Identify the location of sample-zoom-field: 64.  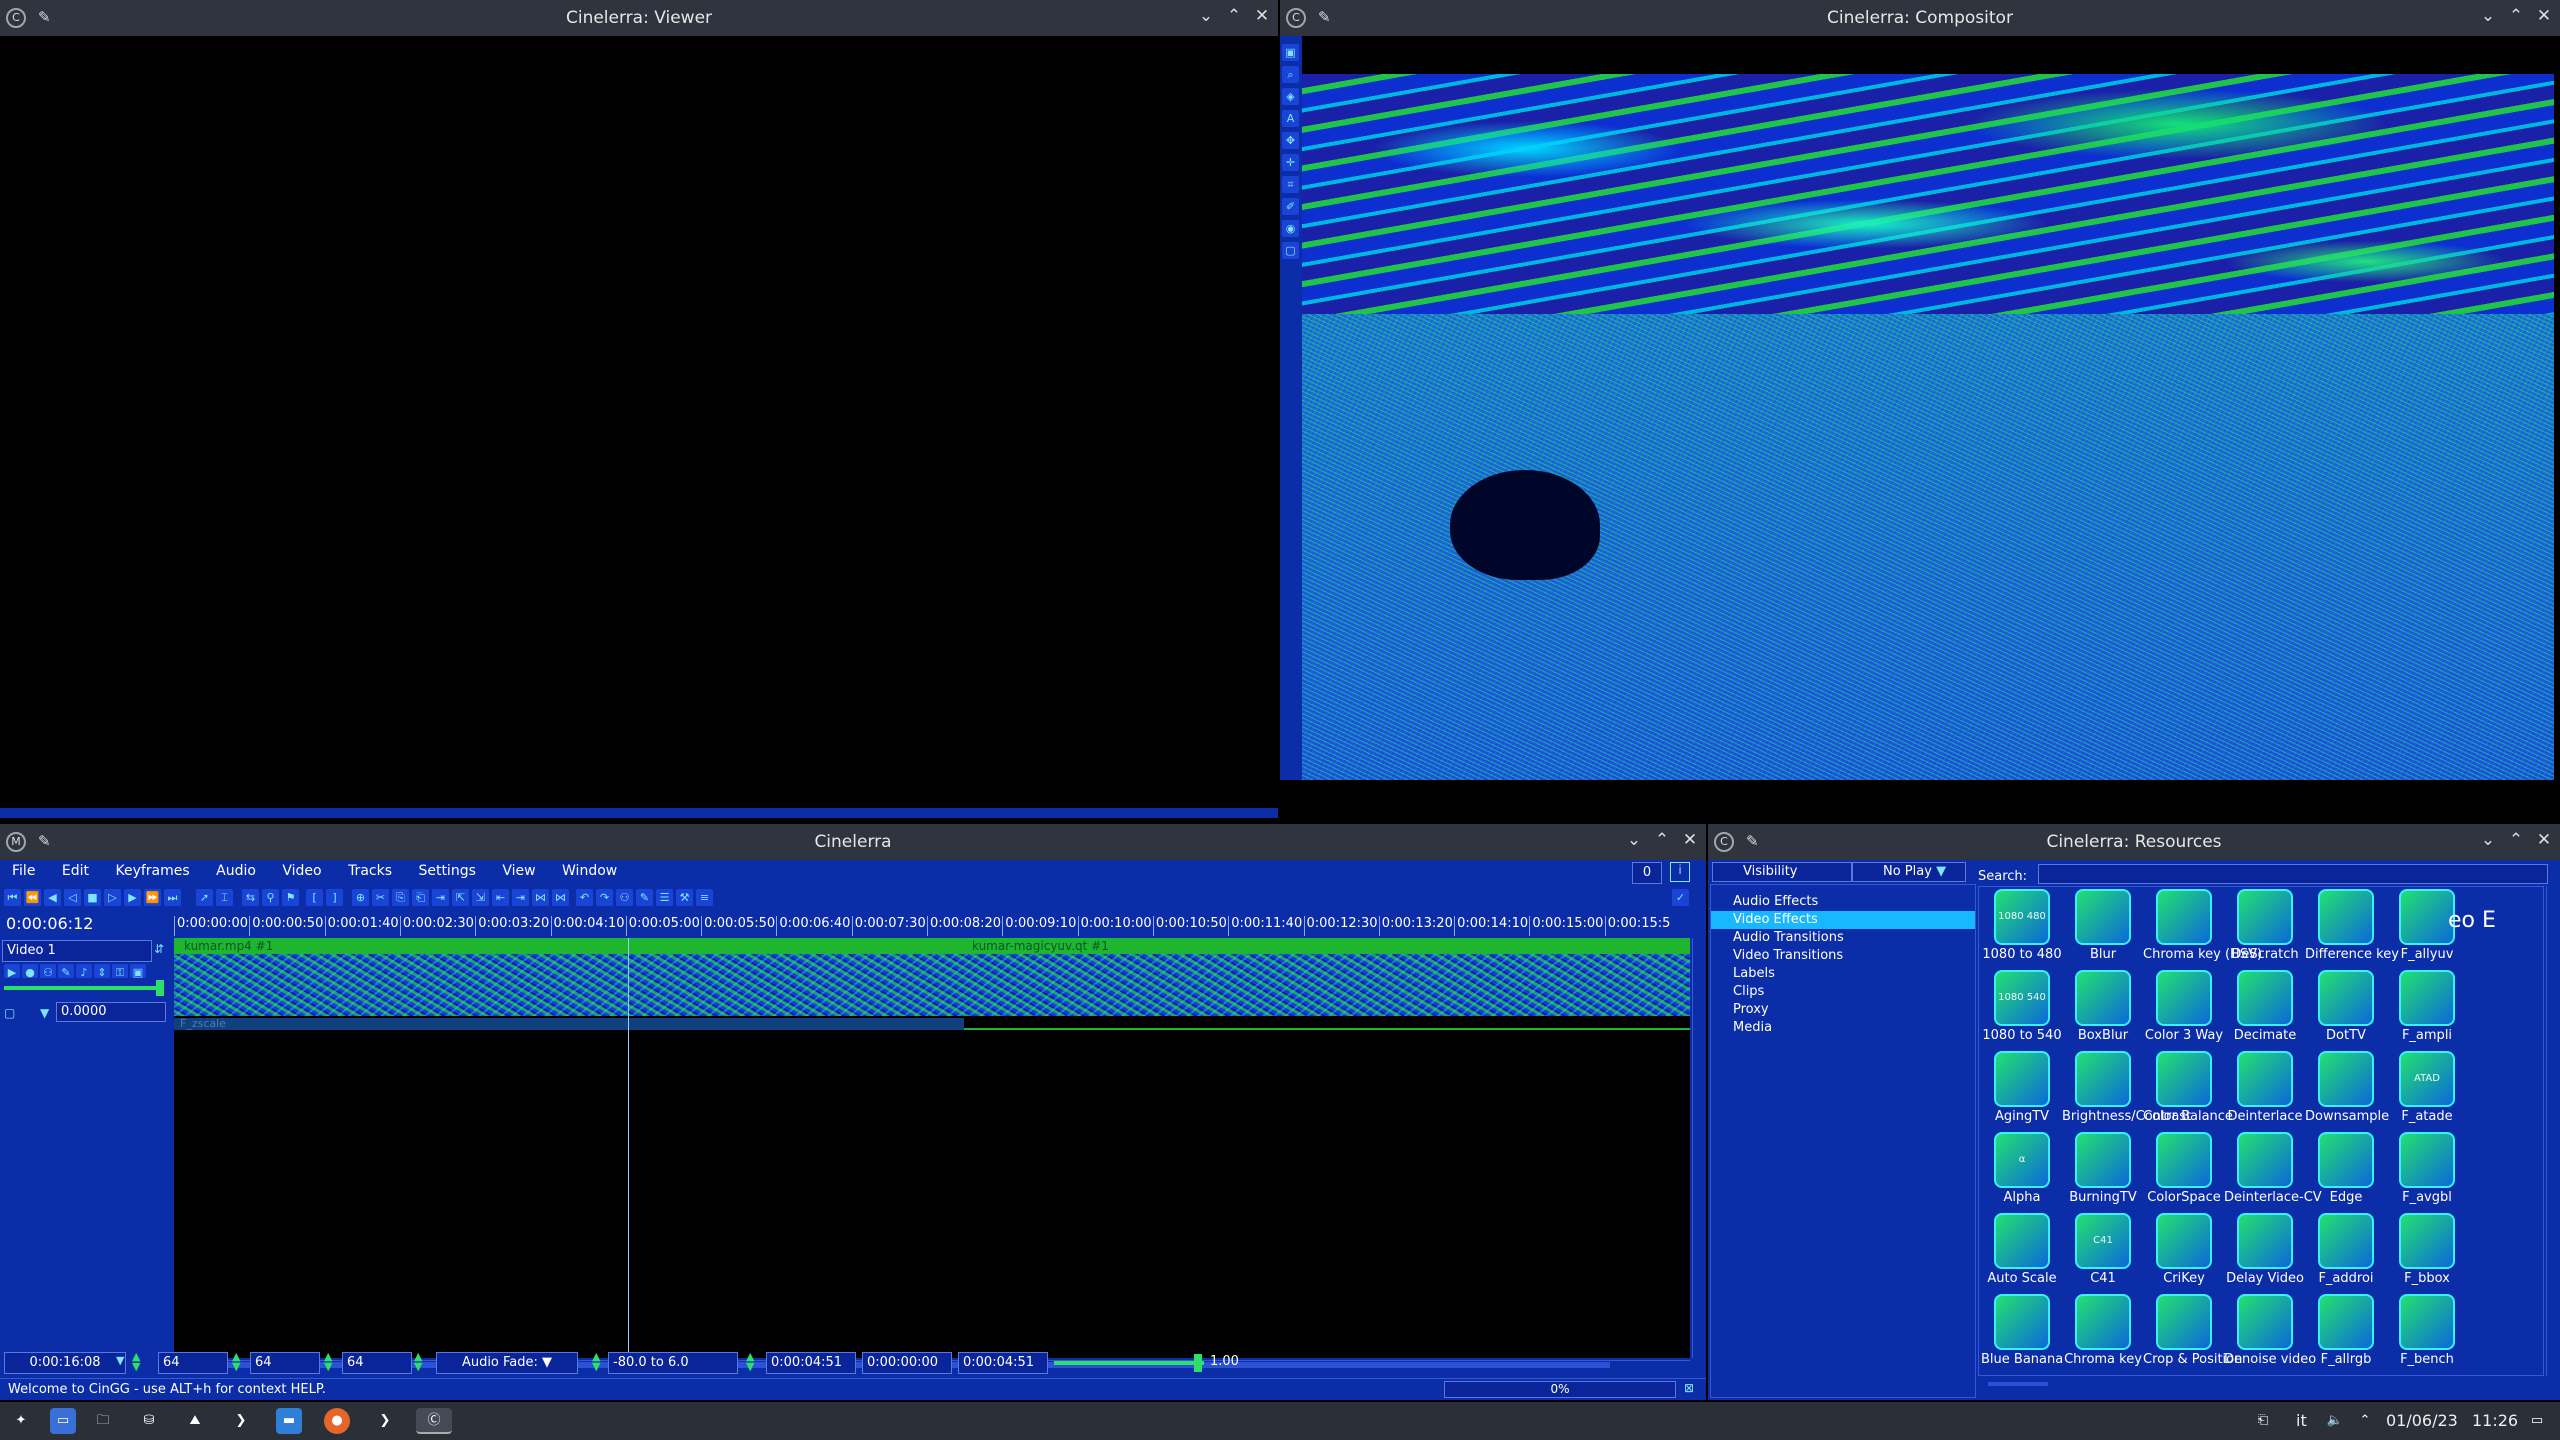
(193, 1363).